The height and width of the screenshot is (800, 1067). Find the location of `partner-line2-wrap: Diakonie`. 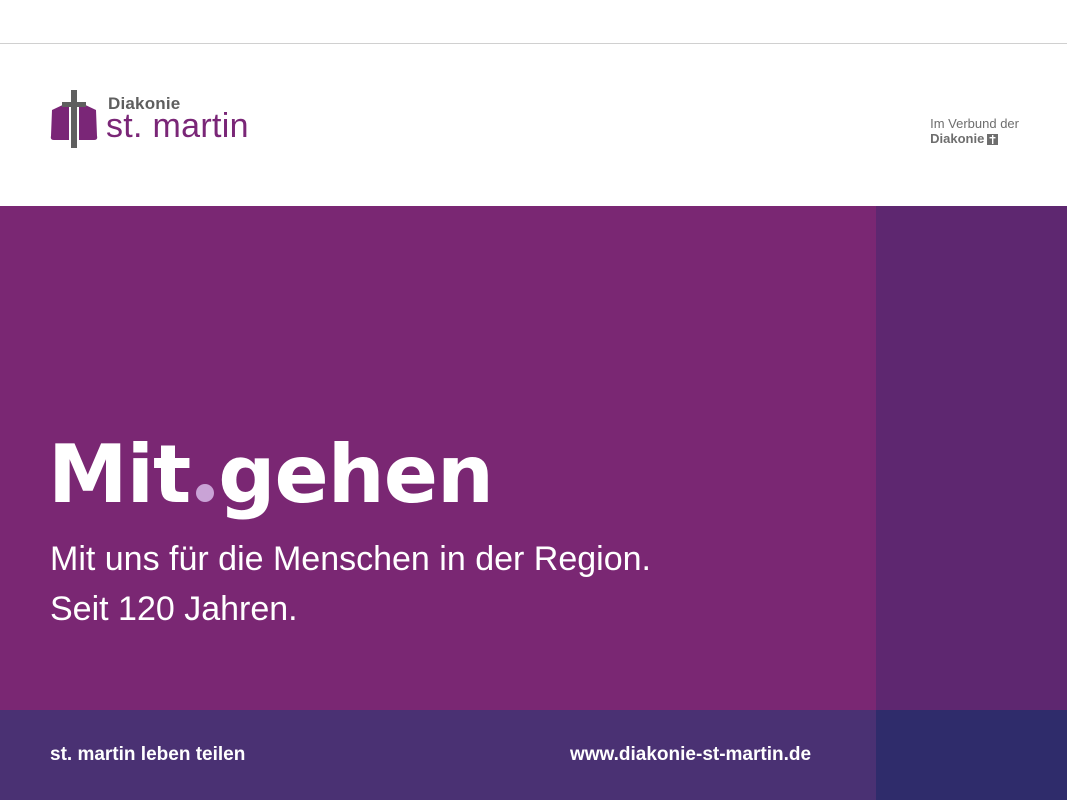

partner-line2-wrap: Diakonie is located at coordinates (974, 139).